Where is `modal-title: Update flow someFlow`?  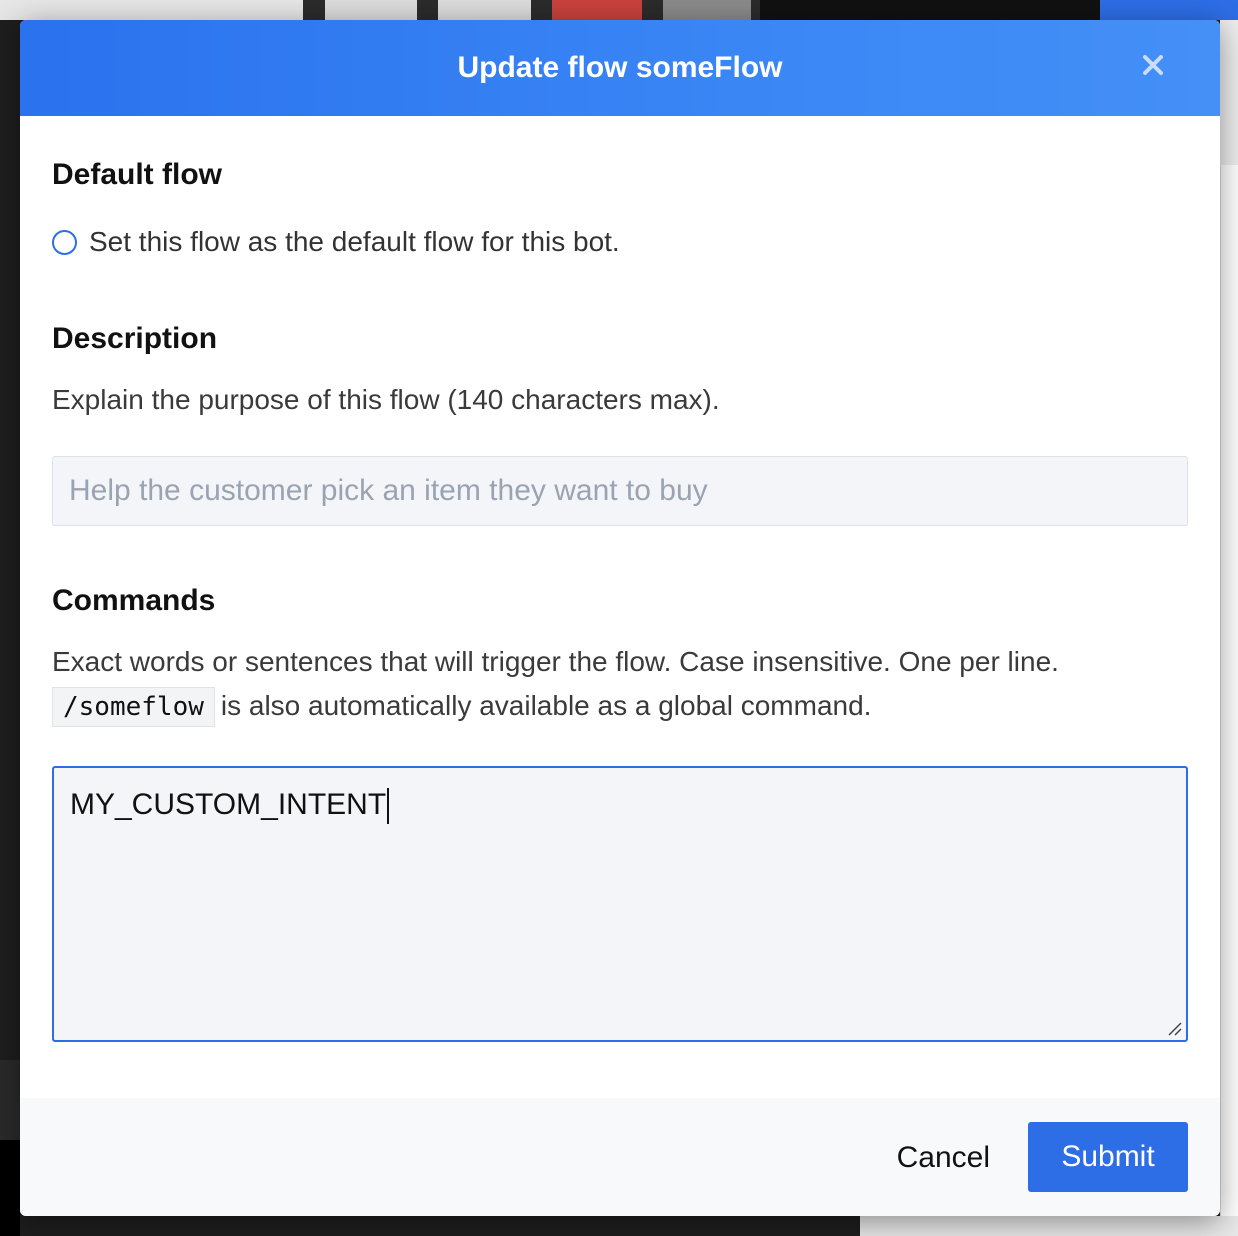 modal-title: Update flow someFlow is located at coordinates (620, 67).